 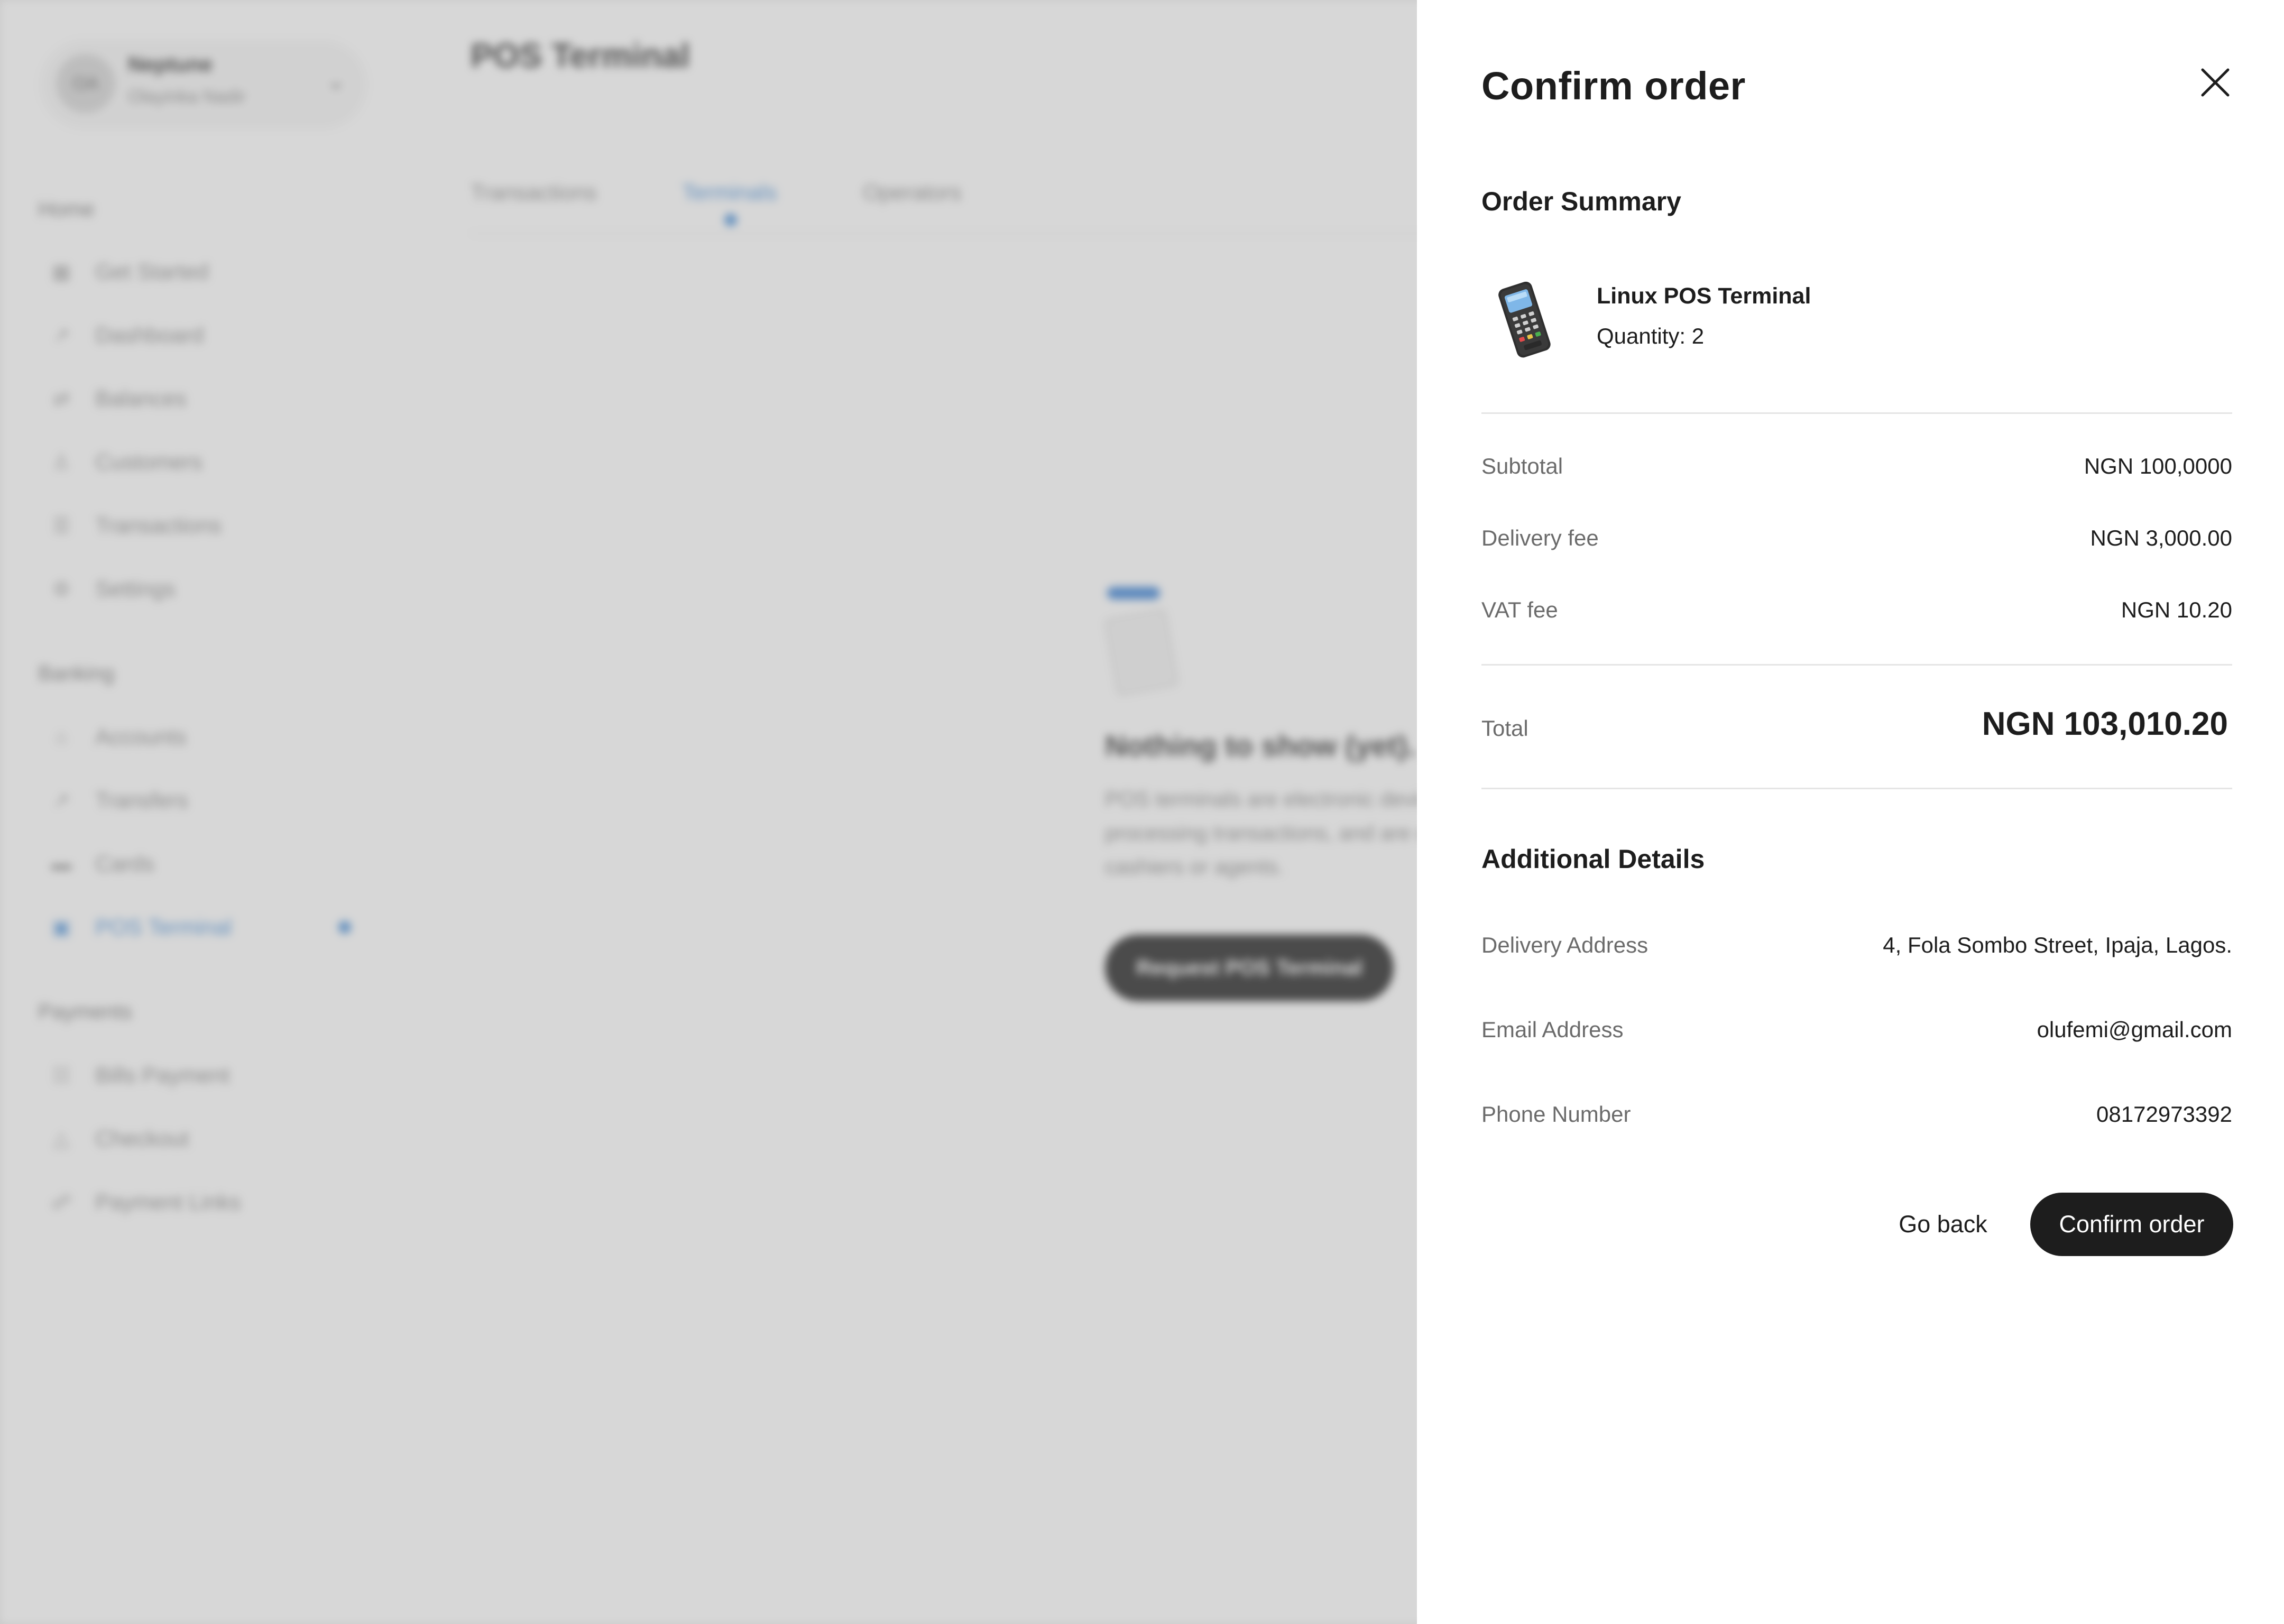 I want to click on additional-details-title: Additional Details, so click(x=1593, y=859).